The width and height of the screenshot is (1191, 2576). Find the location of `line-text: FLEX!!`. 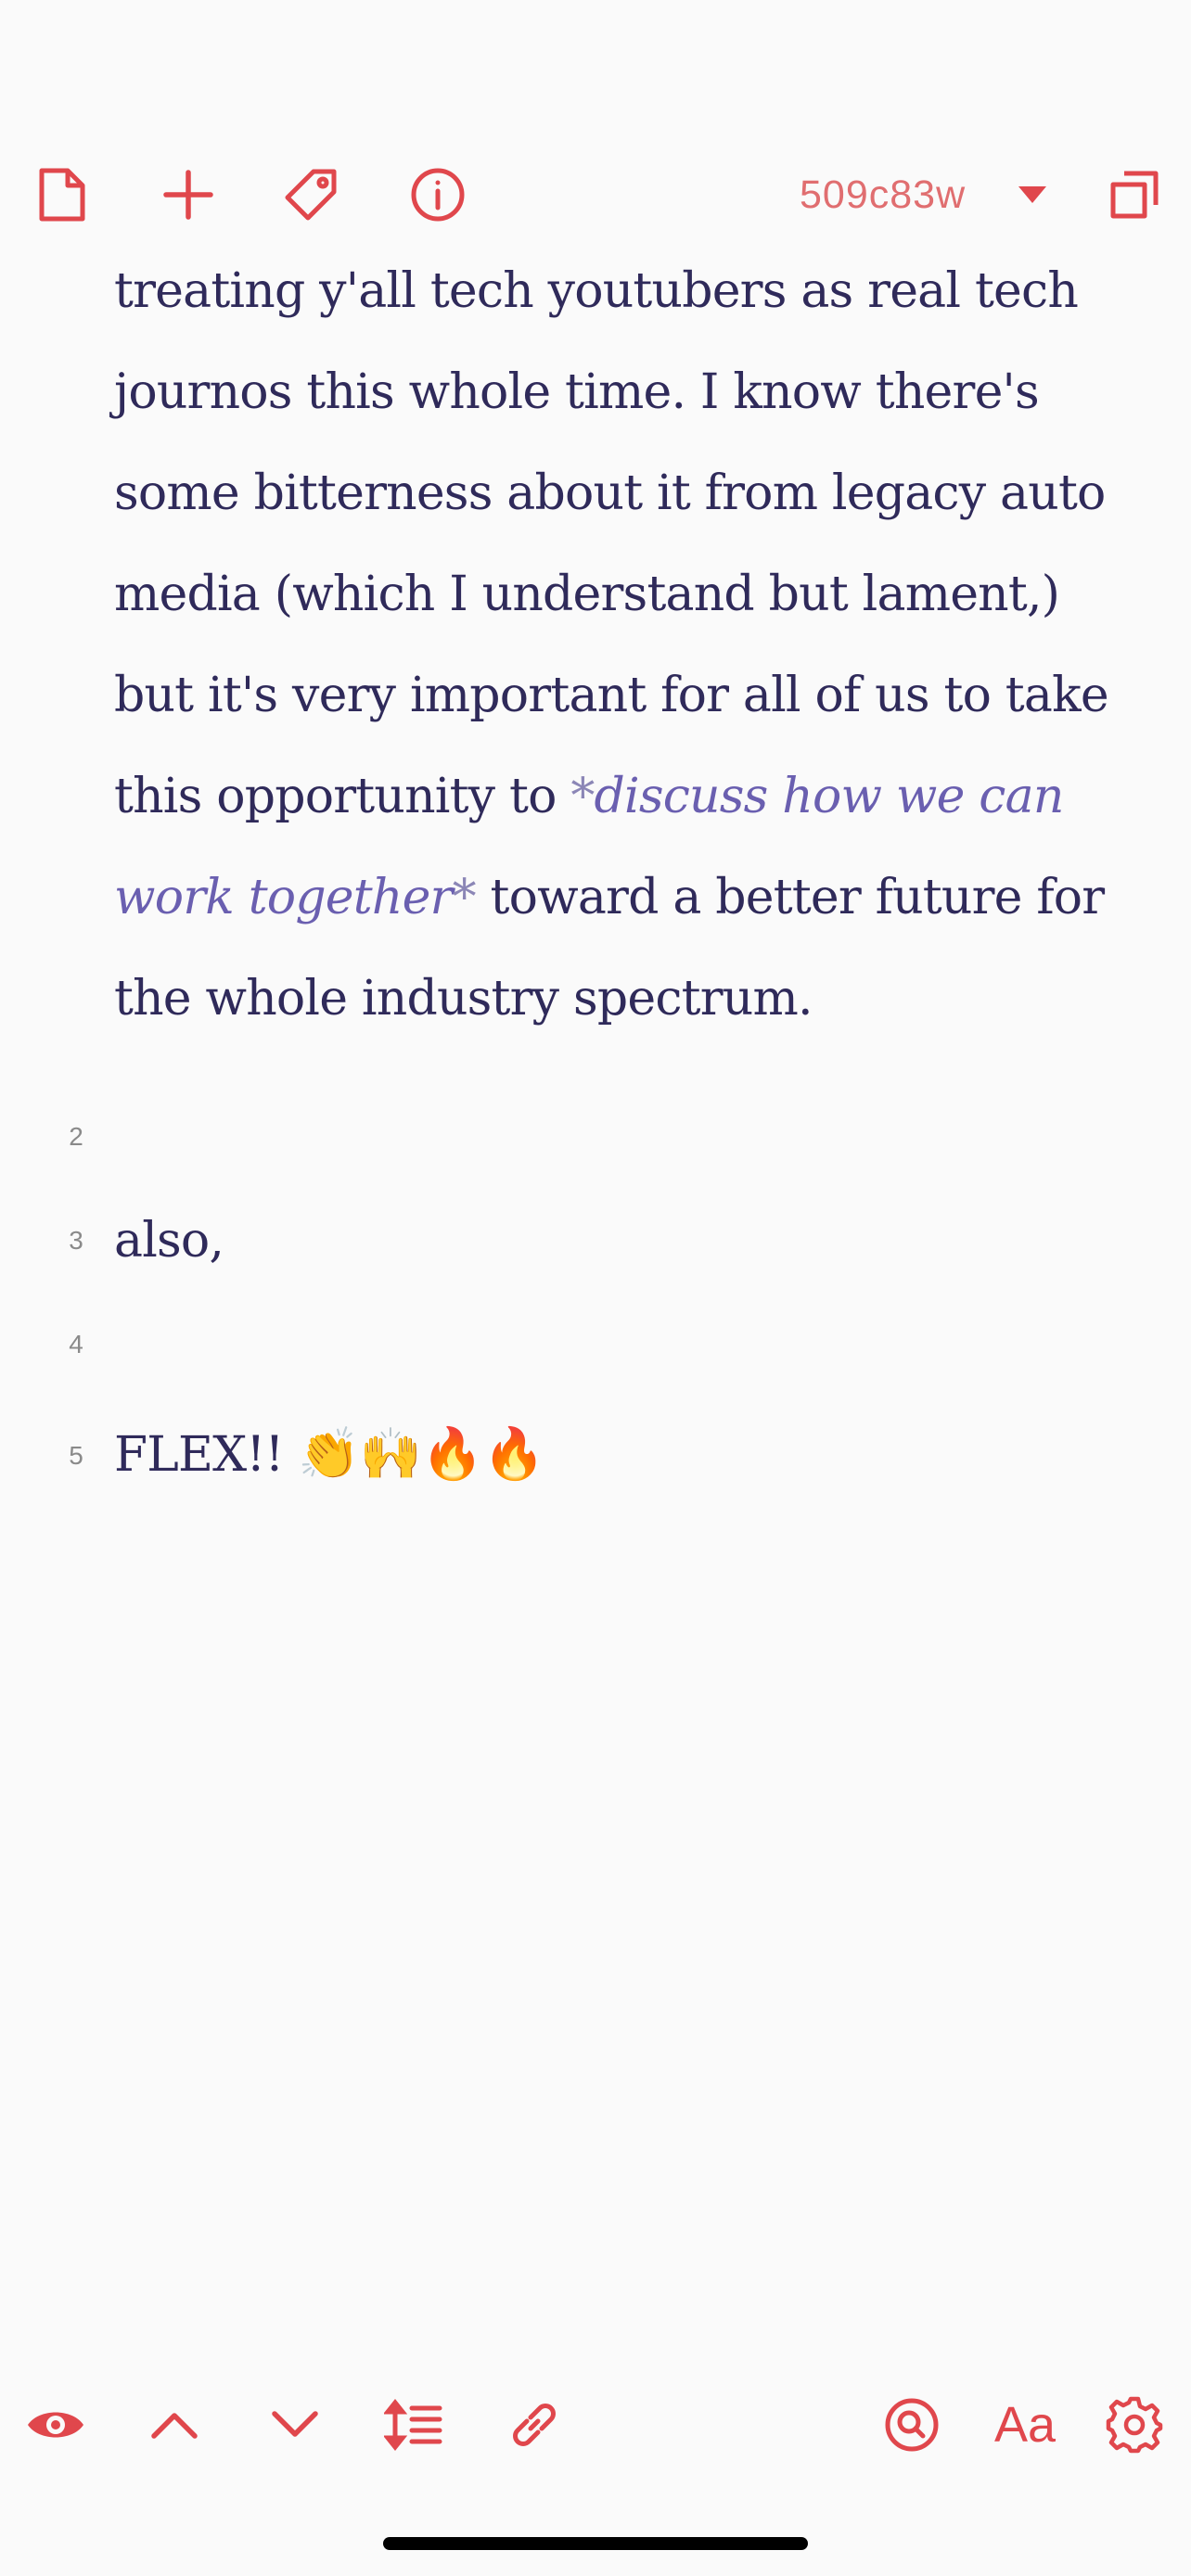

line-text: FLEX!! is located at coordinates (206, 1455).